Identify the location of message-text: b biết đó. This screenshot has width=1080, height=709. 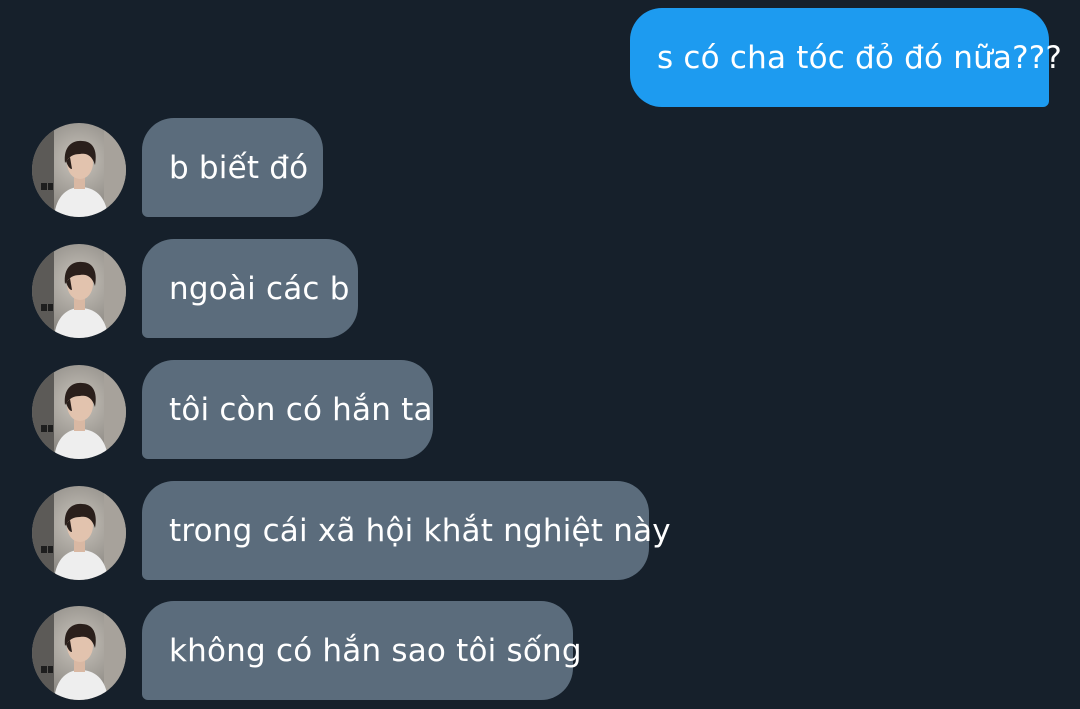
(239, 167).